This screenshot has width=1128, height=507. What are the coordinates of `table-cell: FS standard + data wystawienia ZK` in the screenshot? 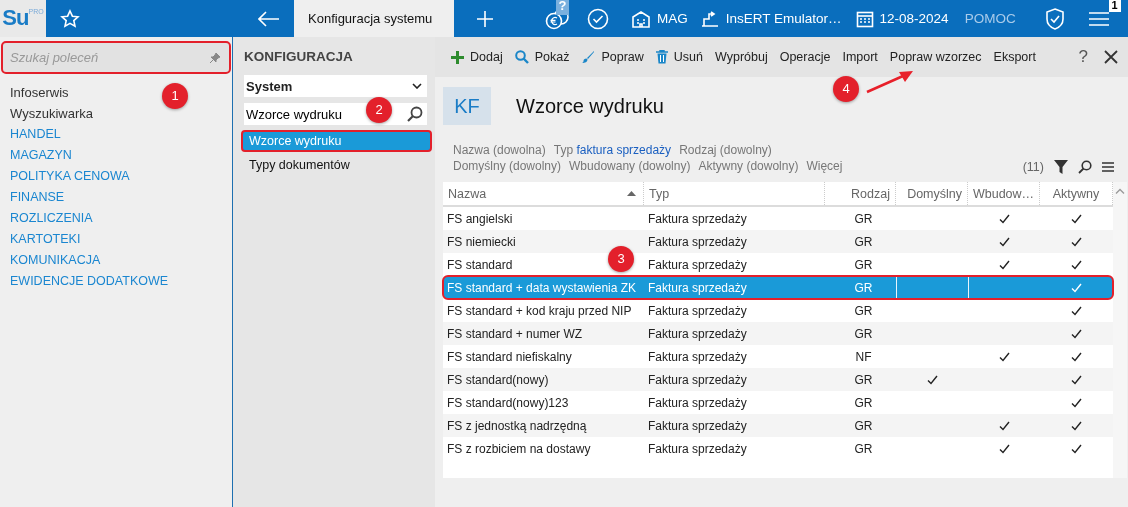 It's located at (542, 287).